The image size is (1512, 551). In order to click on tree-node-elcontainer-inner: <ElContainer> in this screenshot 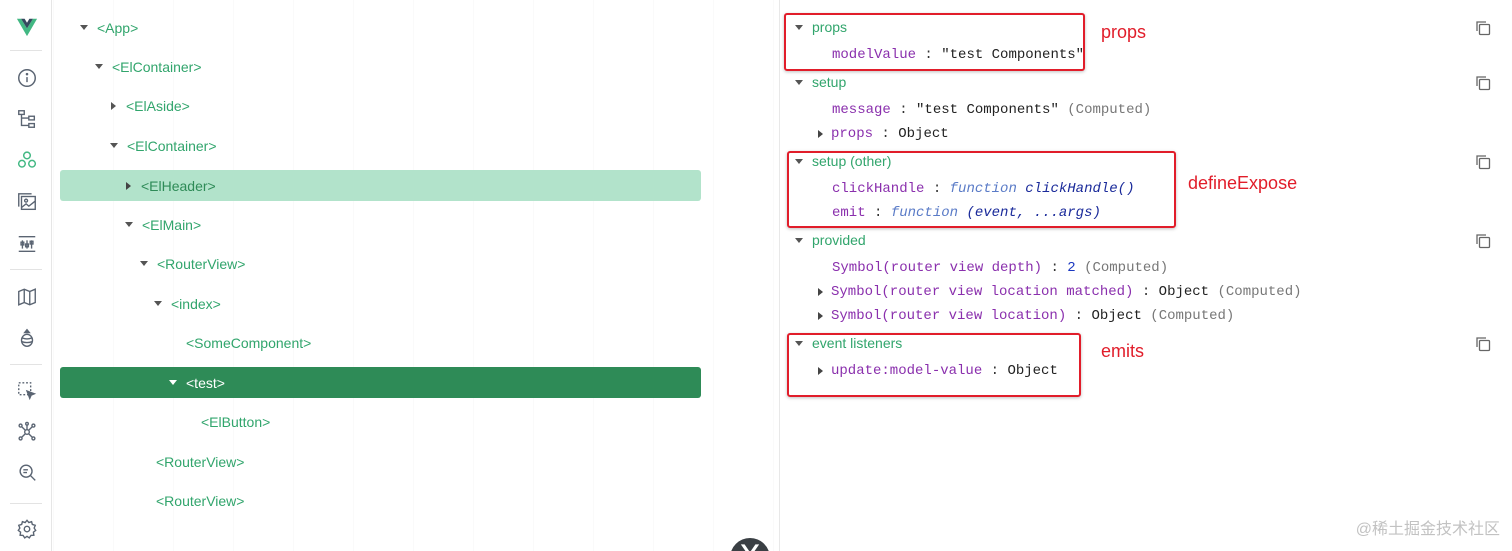, I will do `click(380, 145)`.